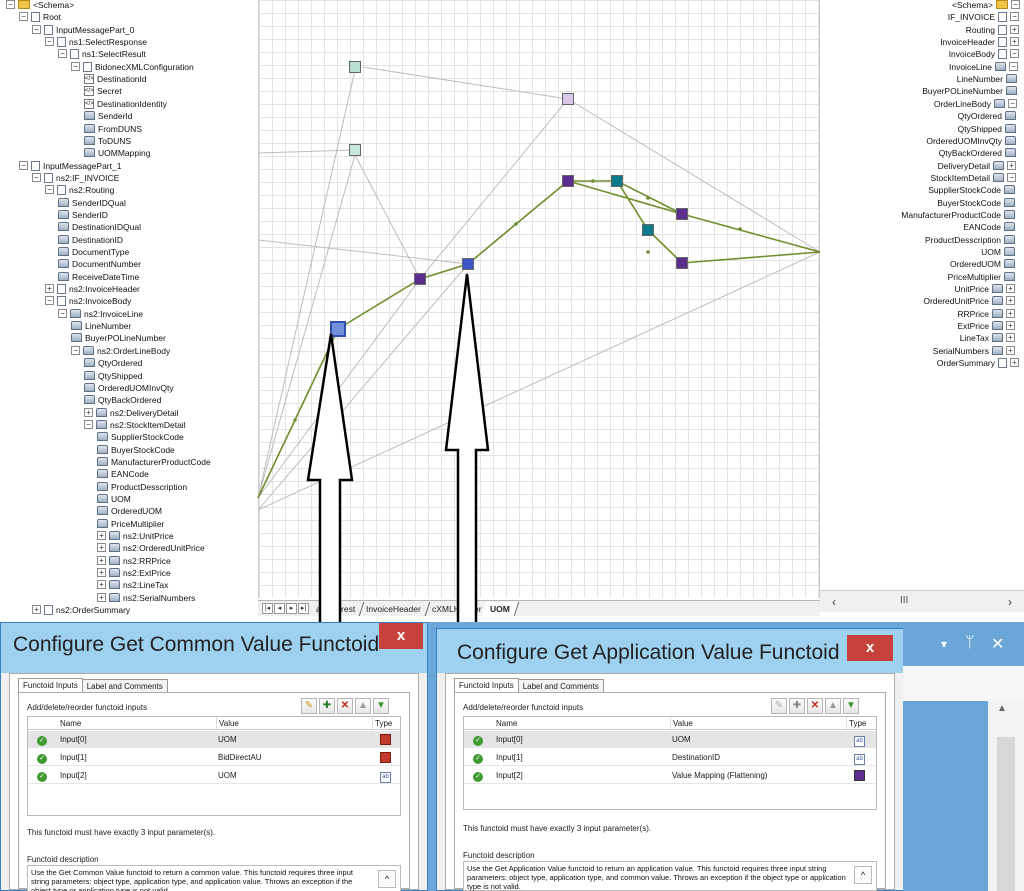  What do you see at coordinates (117, 153) in the screenshot?
I see `source-node: UOMMapping` at bounding box center [117, 153].